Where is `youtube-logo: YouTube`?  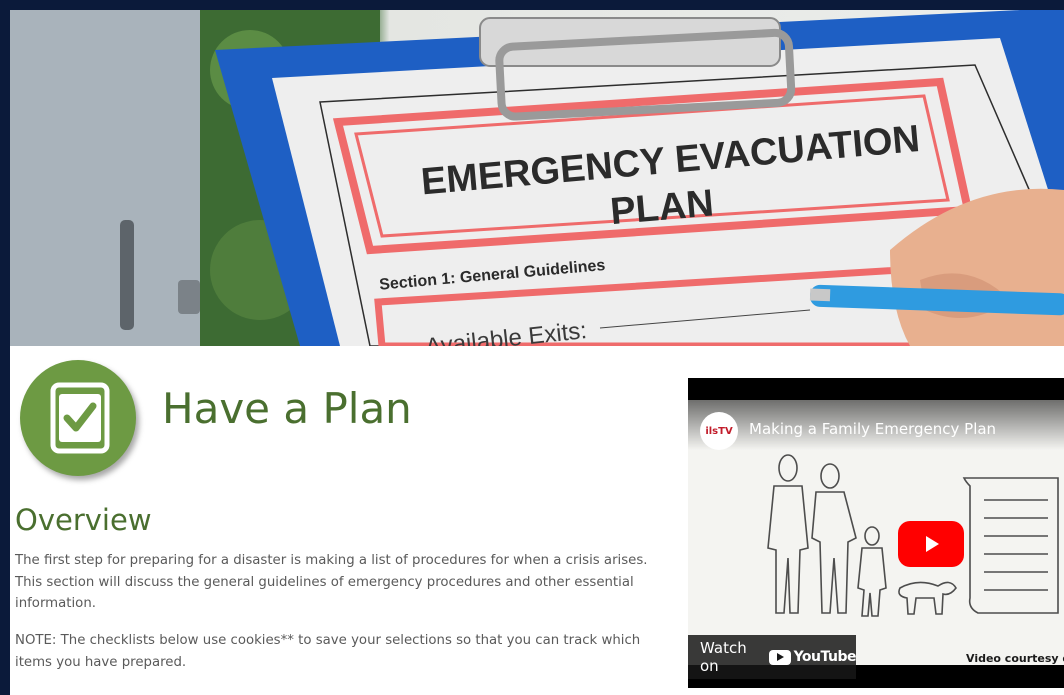
youtube-logo: YouTube is located at coordinates (812, 657).